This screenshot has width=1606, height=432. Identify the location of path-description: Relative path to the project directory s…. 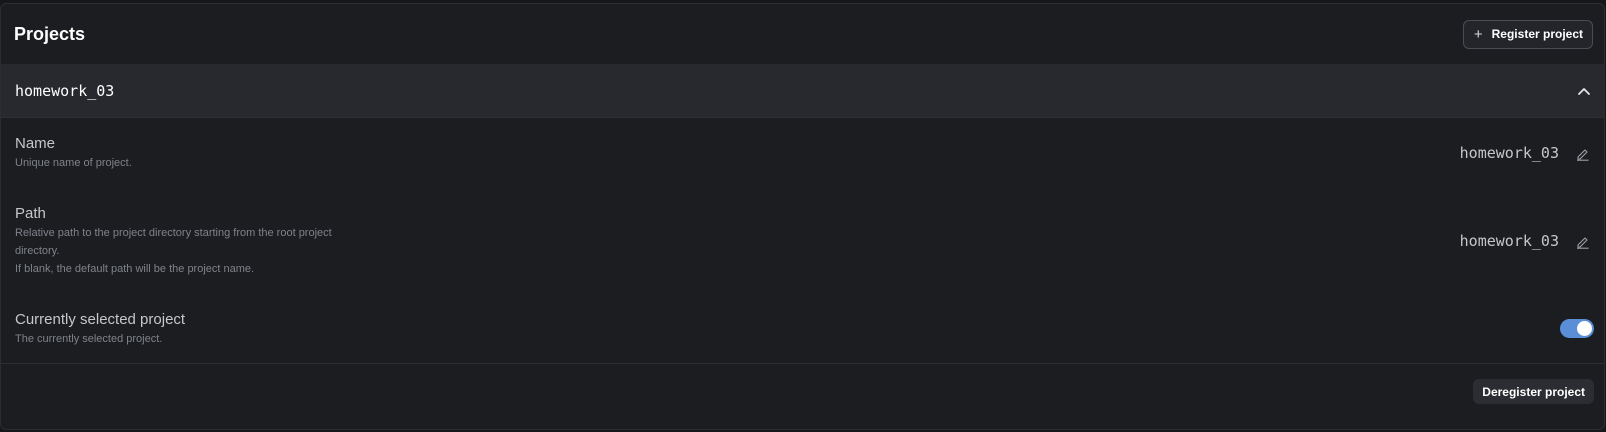
(187, 251).